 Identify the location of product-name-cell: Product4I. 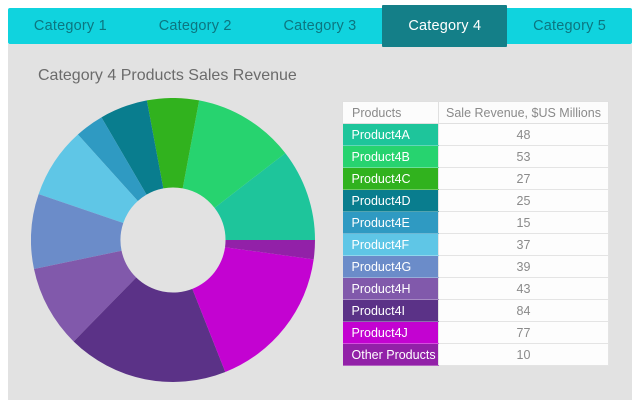
(390, 310).